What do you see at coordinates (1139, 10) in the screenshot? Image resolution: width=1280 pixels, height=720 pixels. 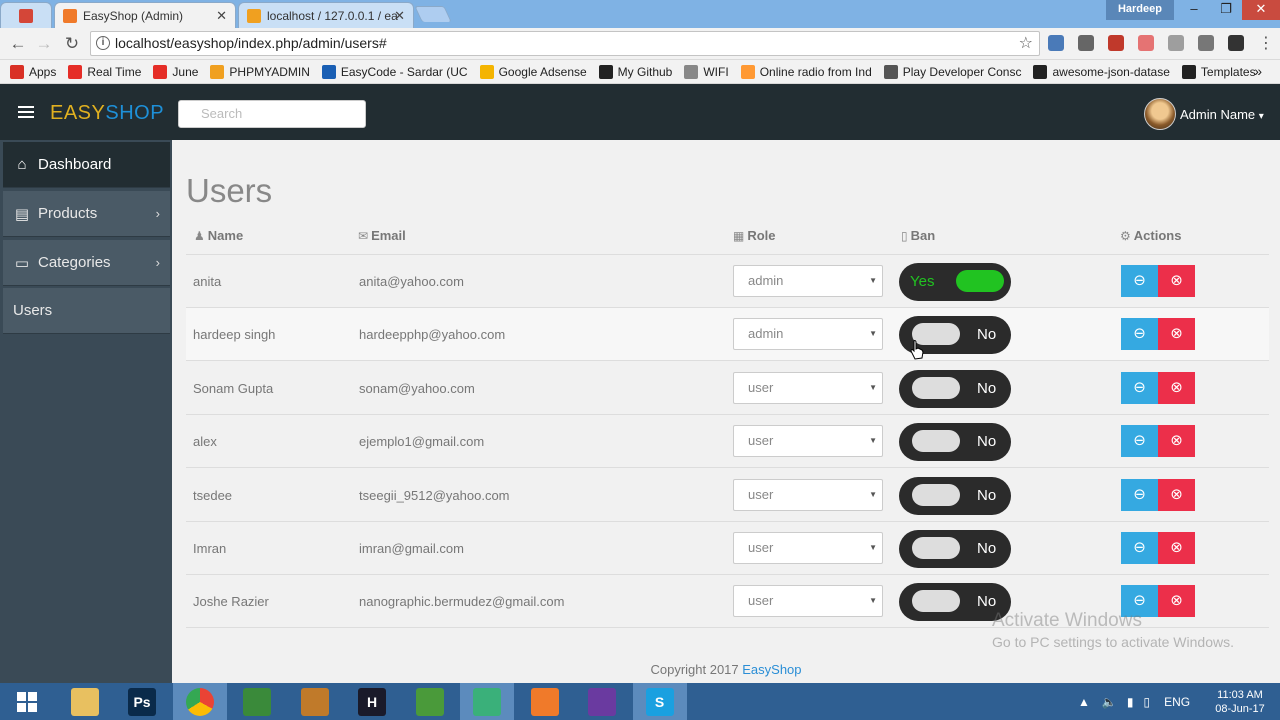 I see `profile-button: Hardeep` at bounding box center [1139, 10].